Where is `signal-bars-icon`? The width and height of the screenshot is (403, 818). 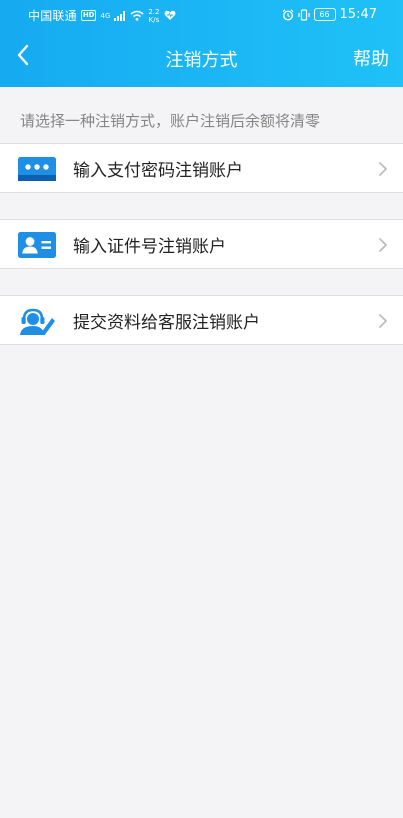 signal-bars-icon is located at coordinates (120, 15).